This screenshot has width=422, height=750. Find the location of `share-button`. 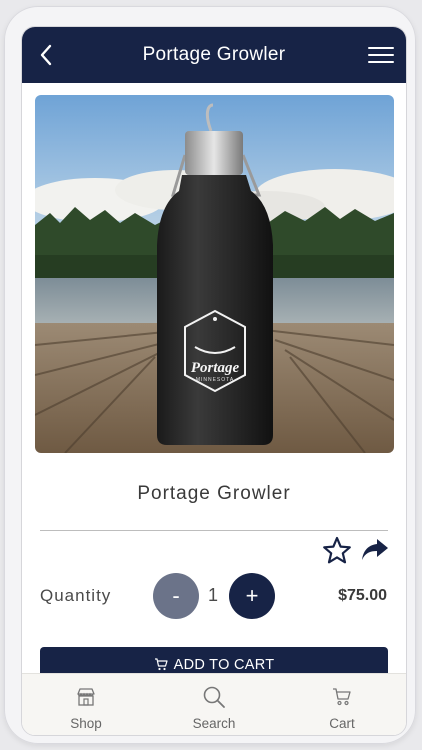

share-button is located at coordinates (375, 550).